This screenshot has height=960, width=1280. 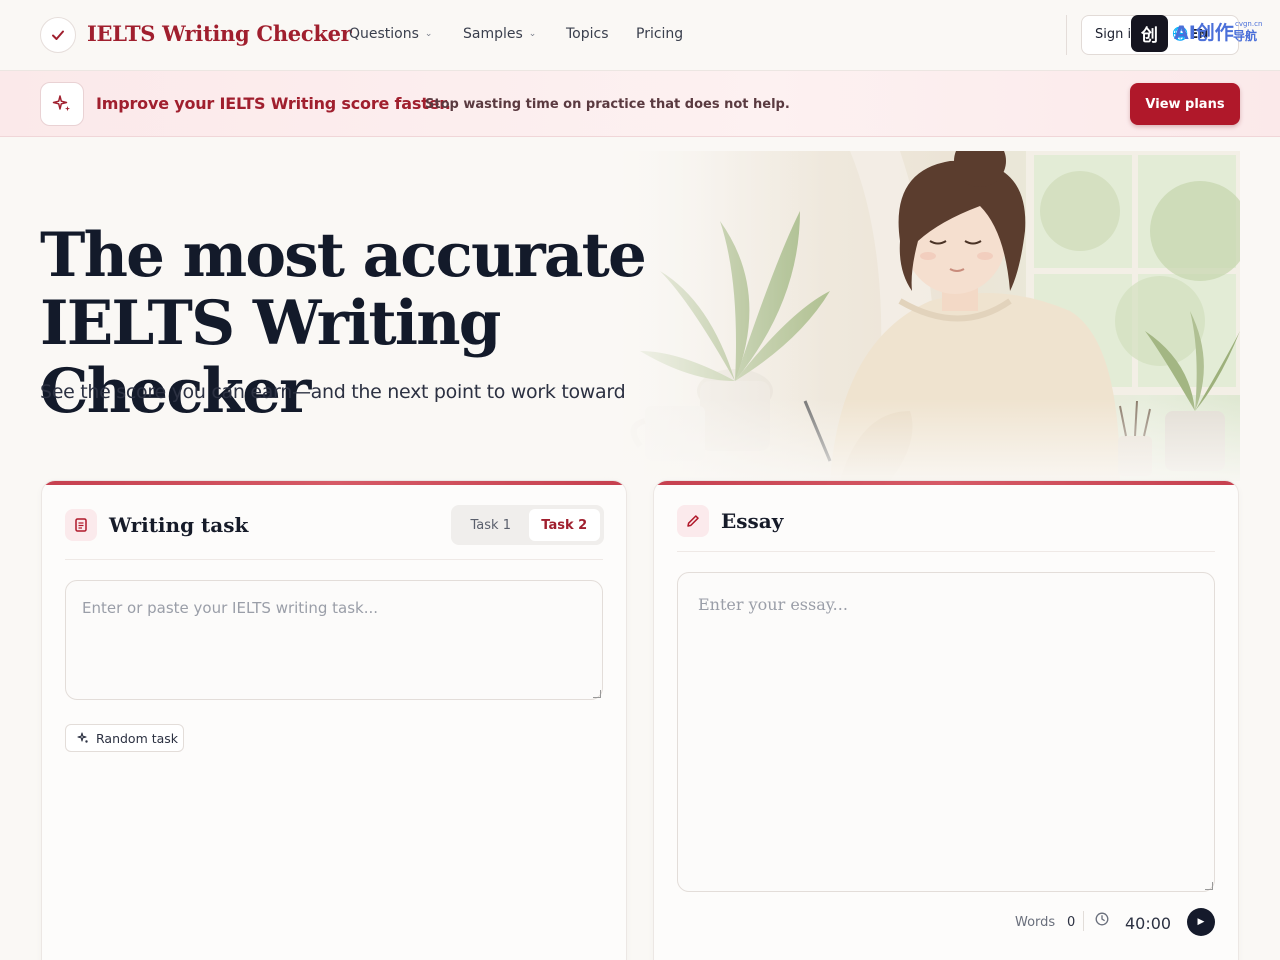 I want to click on nav-questions: Questions ⌄, so click(x=390, y=34).